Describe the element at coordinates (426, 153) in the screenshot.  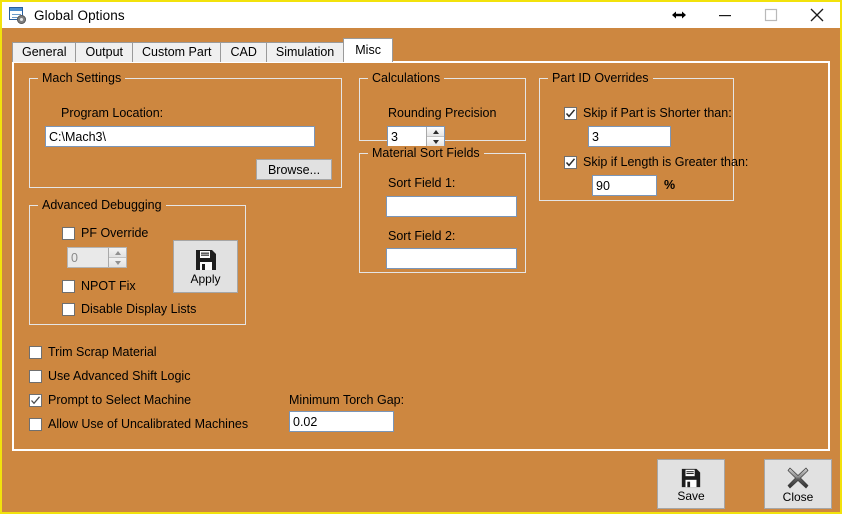
I see `material-sort-fields-title: Material Sort Fields` at that location.